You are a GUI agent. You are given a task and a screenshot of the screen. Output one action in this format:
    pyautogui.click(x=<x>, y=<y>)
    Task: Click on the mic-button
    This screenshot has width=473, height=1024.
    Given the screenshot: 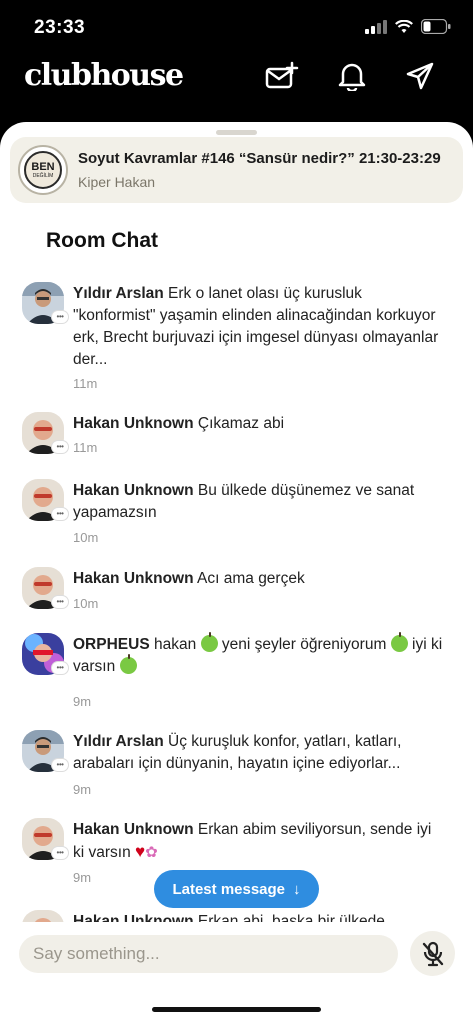 What is the action you would take?
    pyautogui.click(x=432, y=953)
    